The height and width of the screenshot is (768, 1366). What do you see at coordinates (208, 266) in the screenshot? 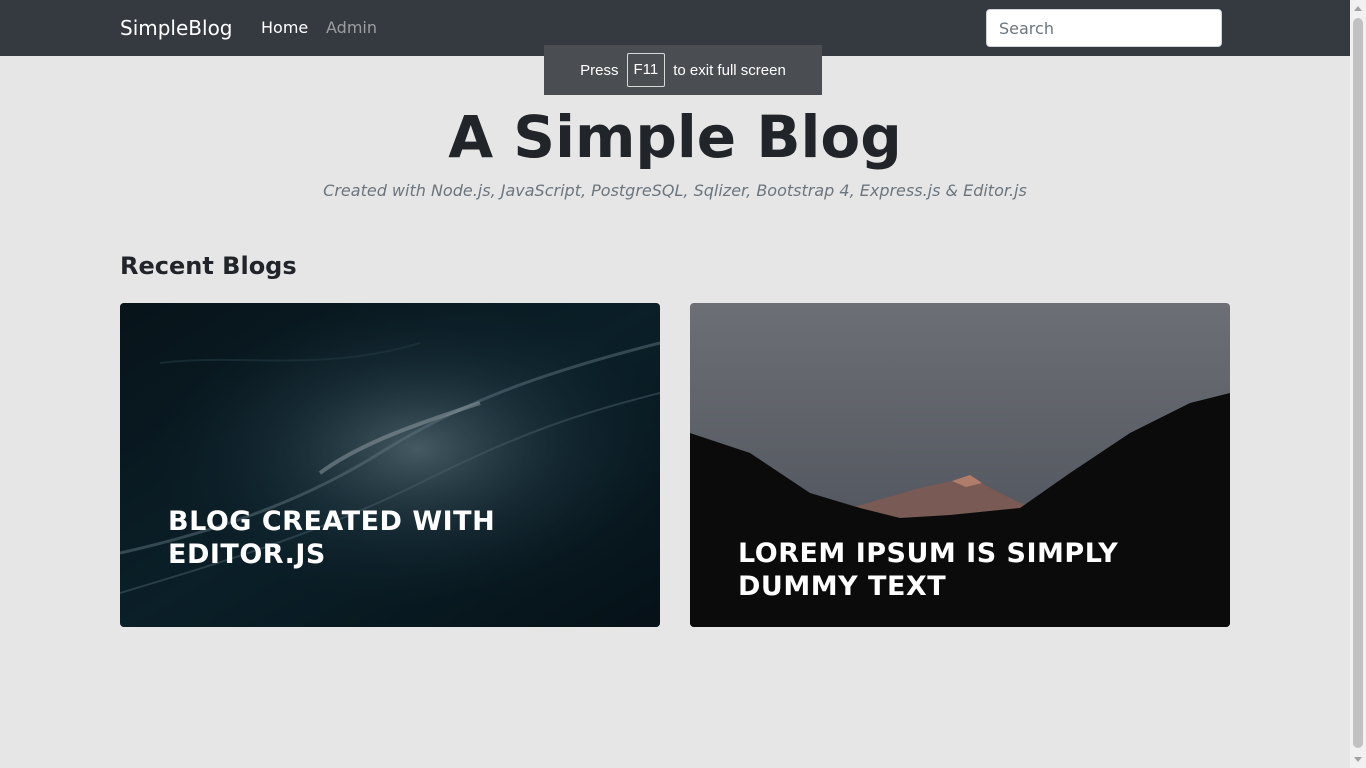
I see `recent-blogs-heading: Recent Blogs` at bounding box center [208, 266].